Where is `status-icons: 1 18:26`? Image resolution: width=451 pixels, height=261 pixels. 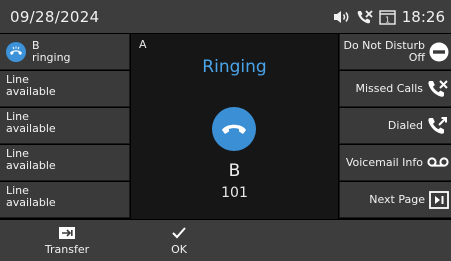 status-icons: 1 18:26 is located at coordinates (389, 17).